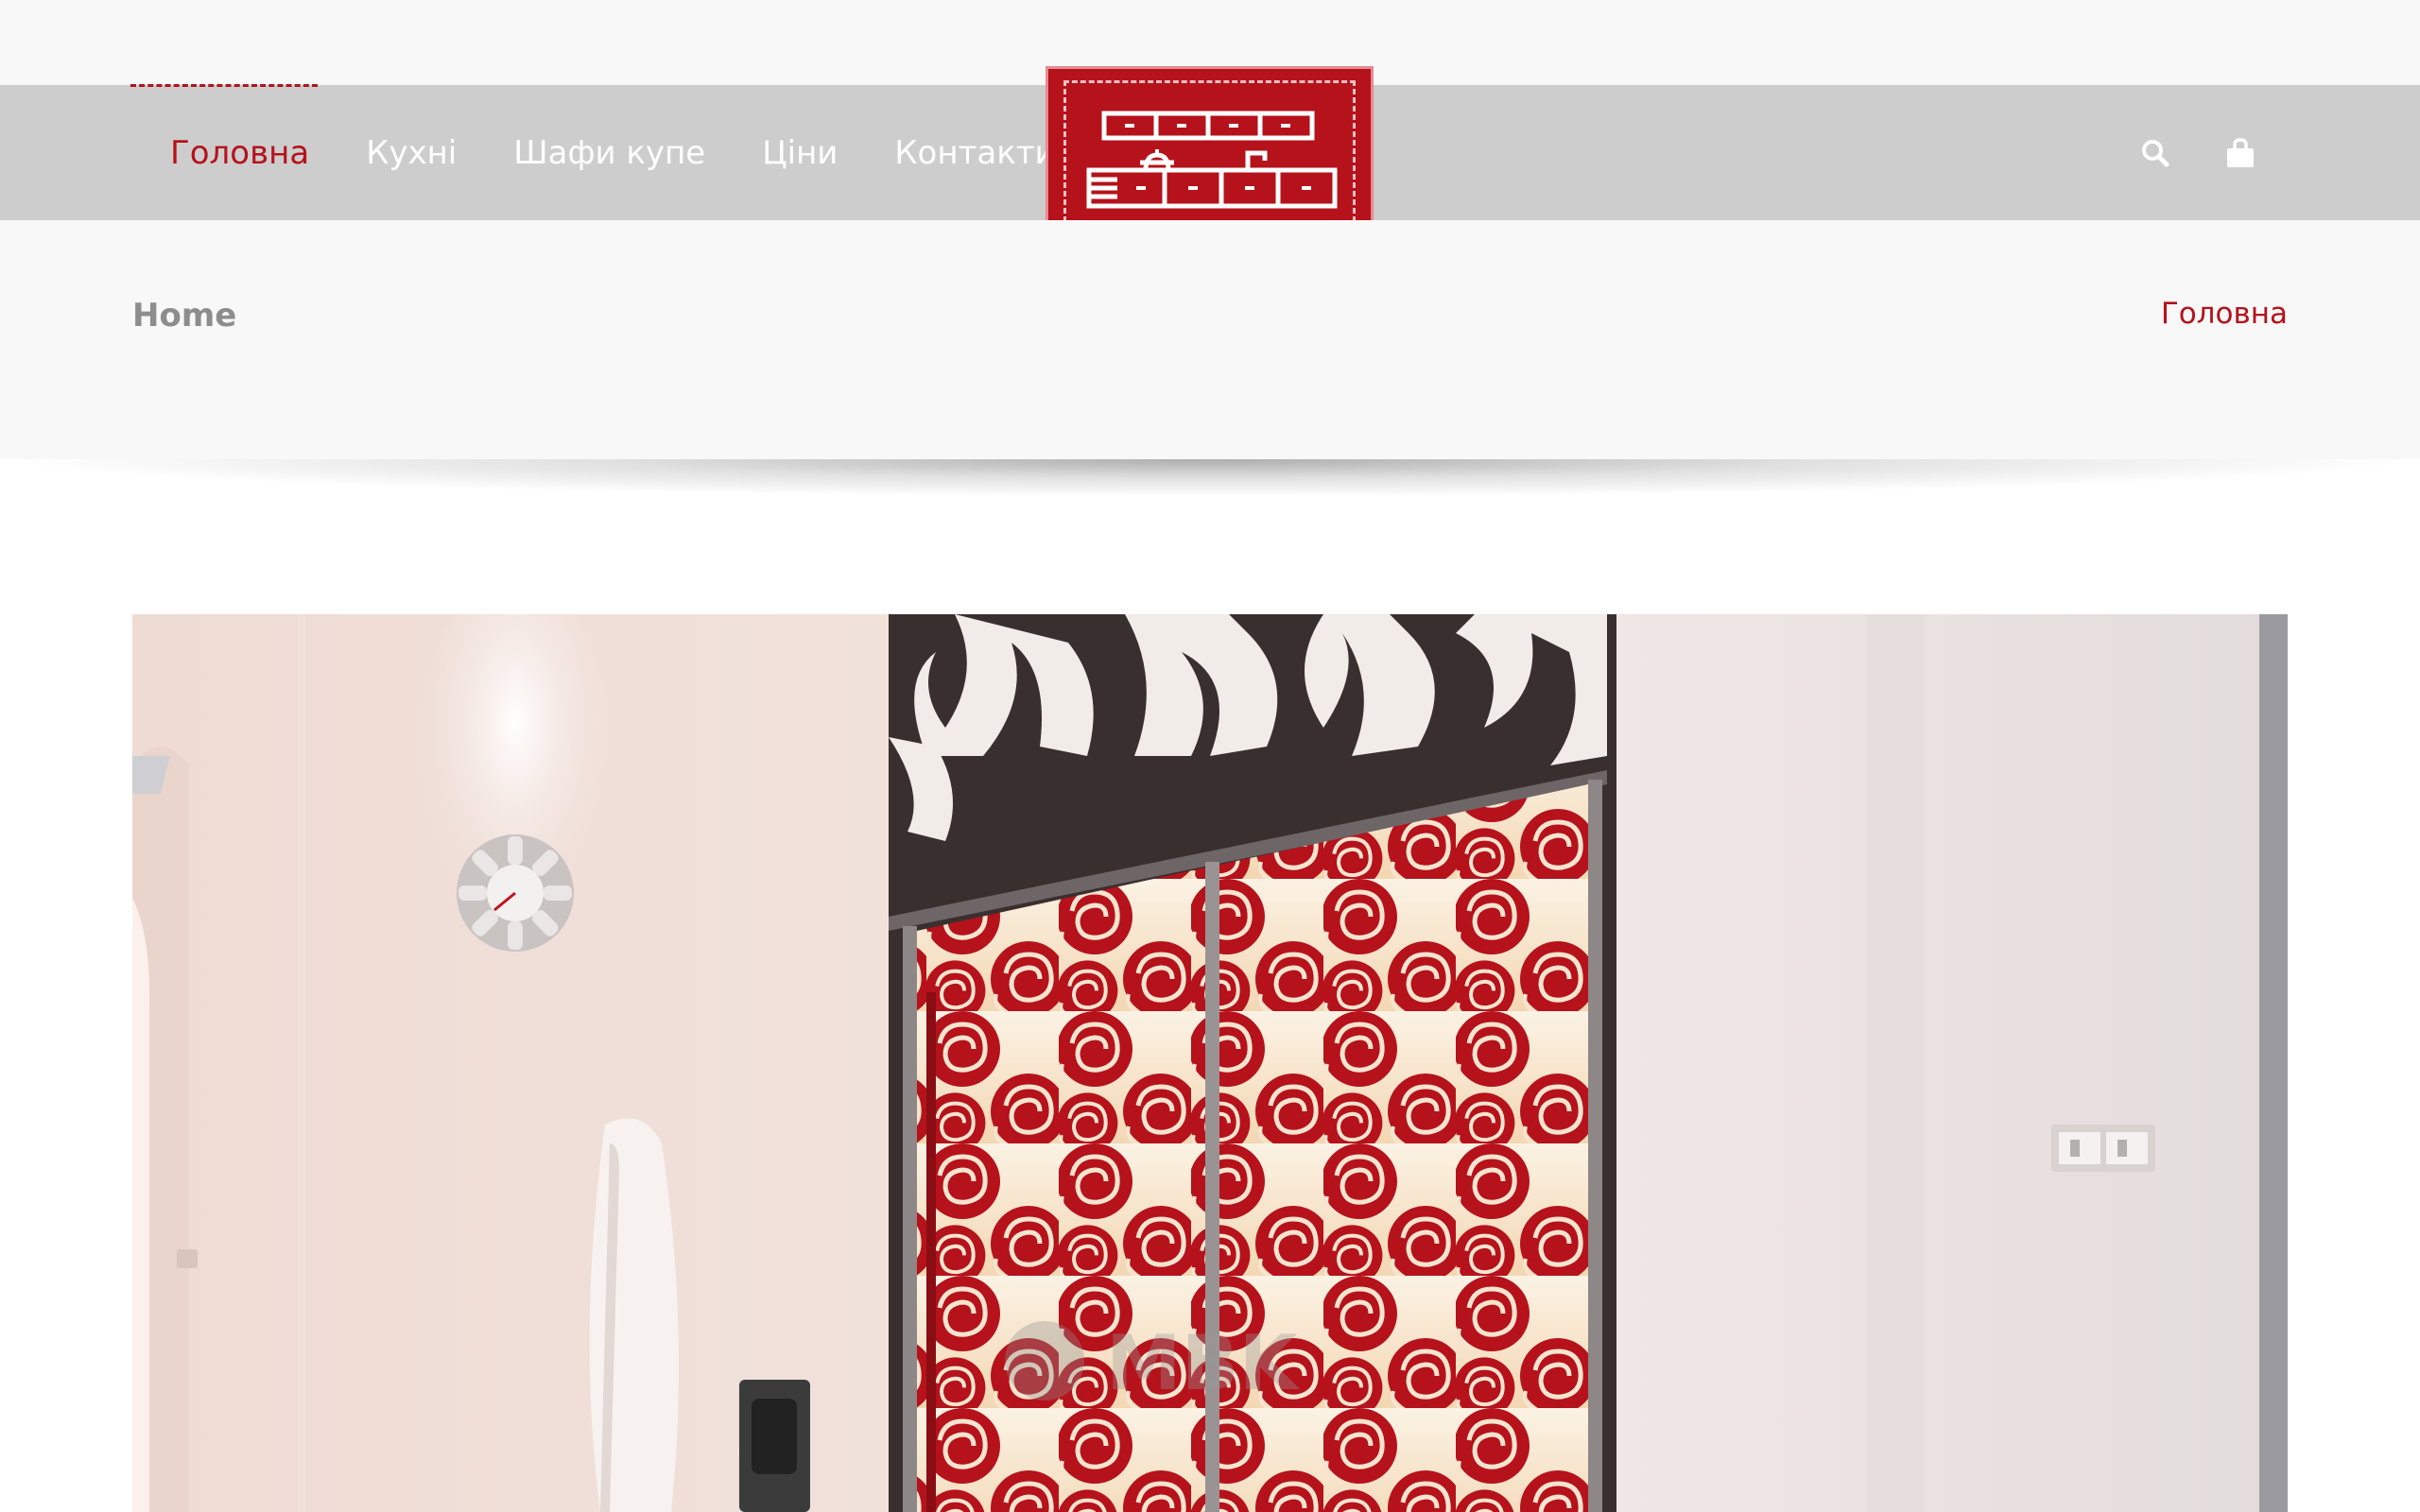 This screenshot has width=2420, height=1512. I want to click on site-logo, so click(1210, 155).